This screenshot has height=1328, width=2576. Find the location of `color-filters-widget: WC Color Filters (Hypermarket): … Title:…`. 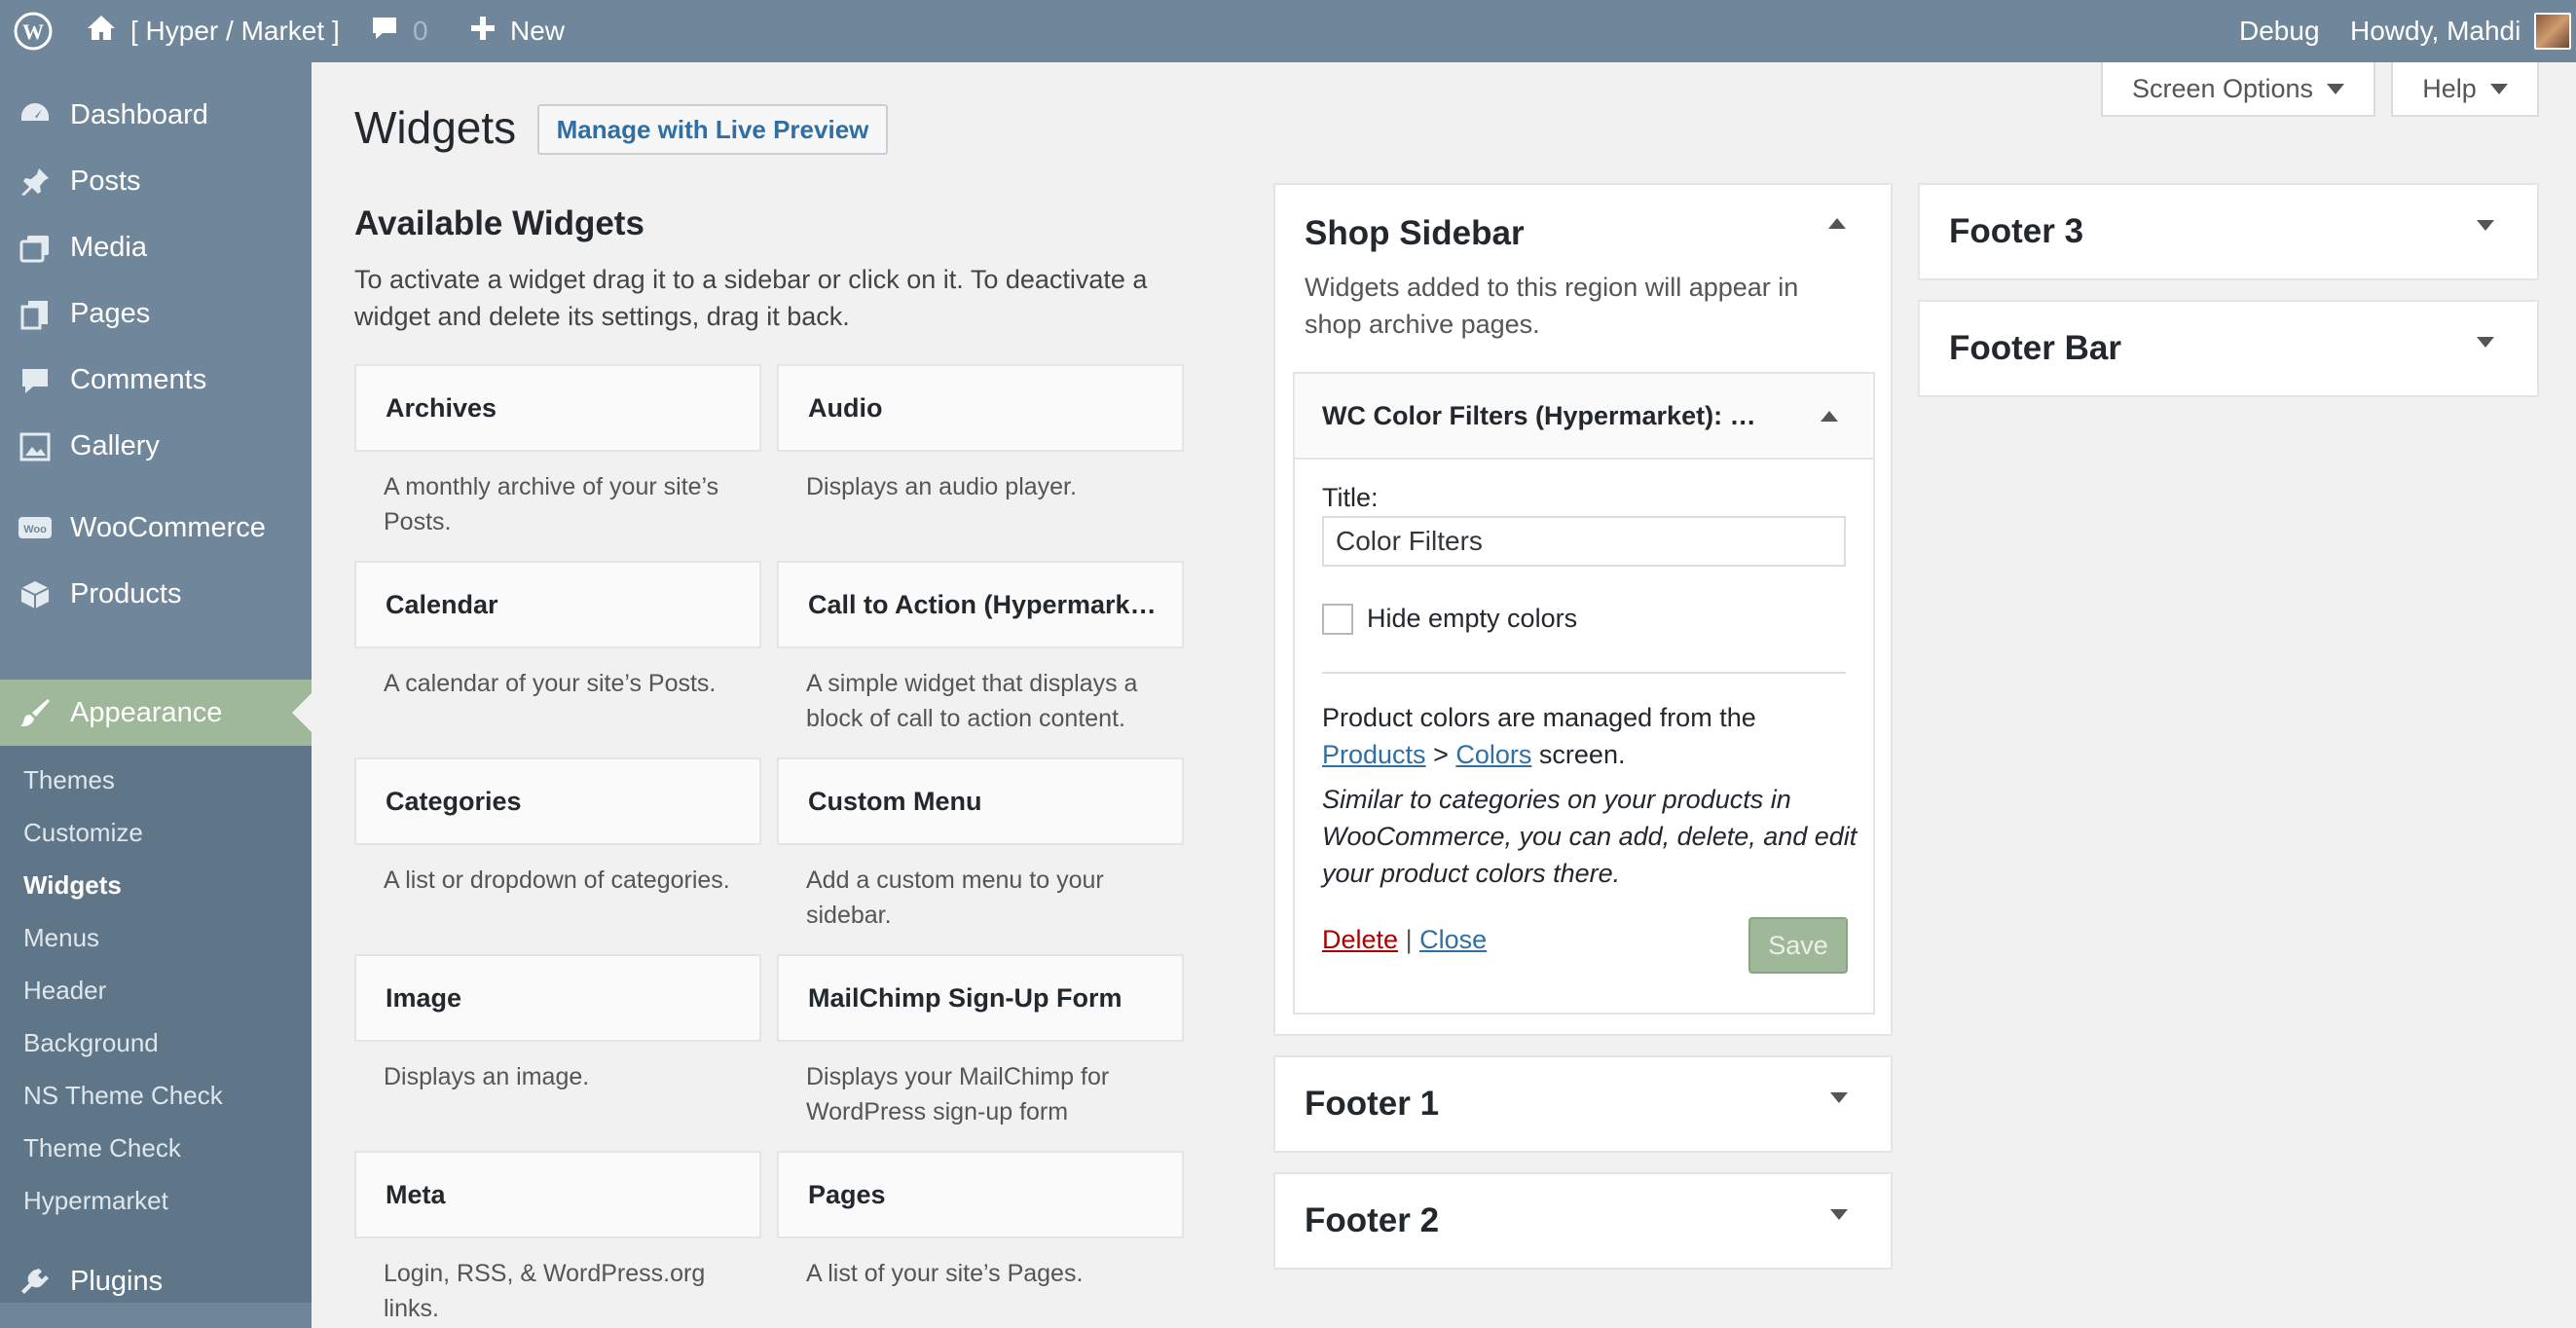

color-filters-widget: WC Color Filters (Hypermarket): … Title:… is located at coordinates (1584, 693).